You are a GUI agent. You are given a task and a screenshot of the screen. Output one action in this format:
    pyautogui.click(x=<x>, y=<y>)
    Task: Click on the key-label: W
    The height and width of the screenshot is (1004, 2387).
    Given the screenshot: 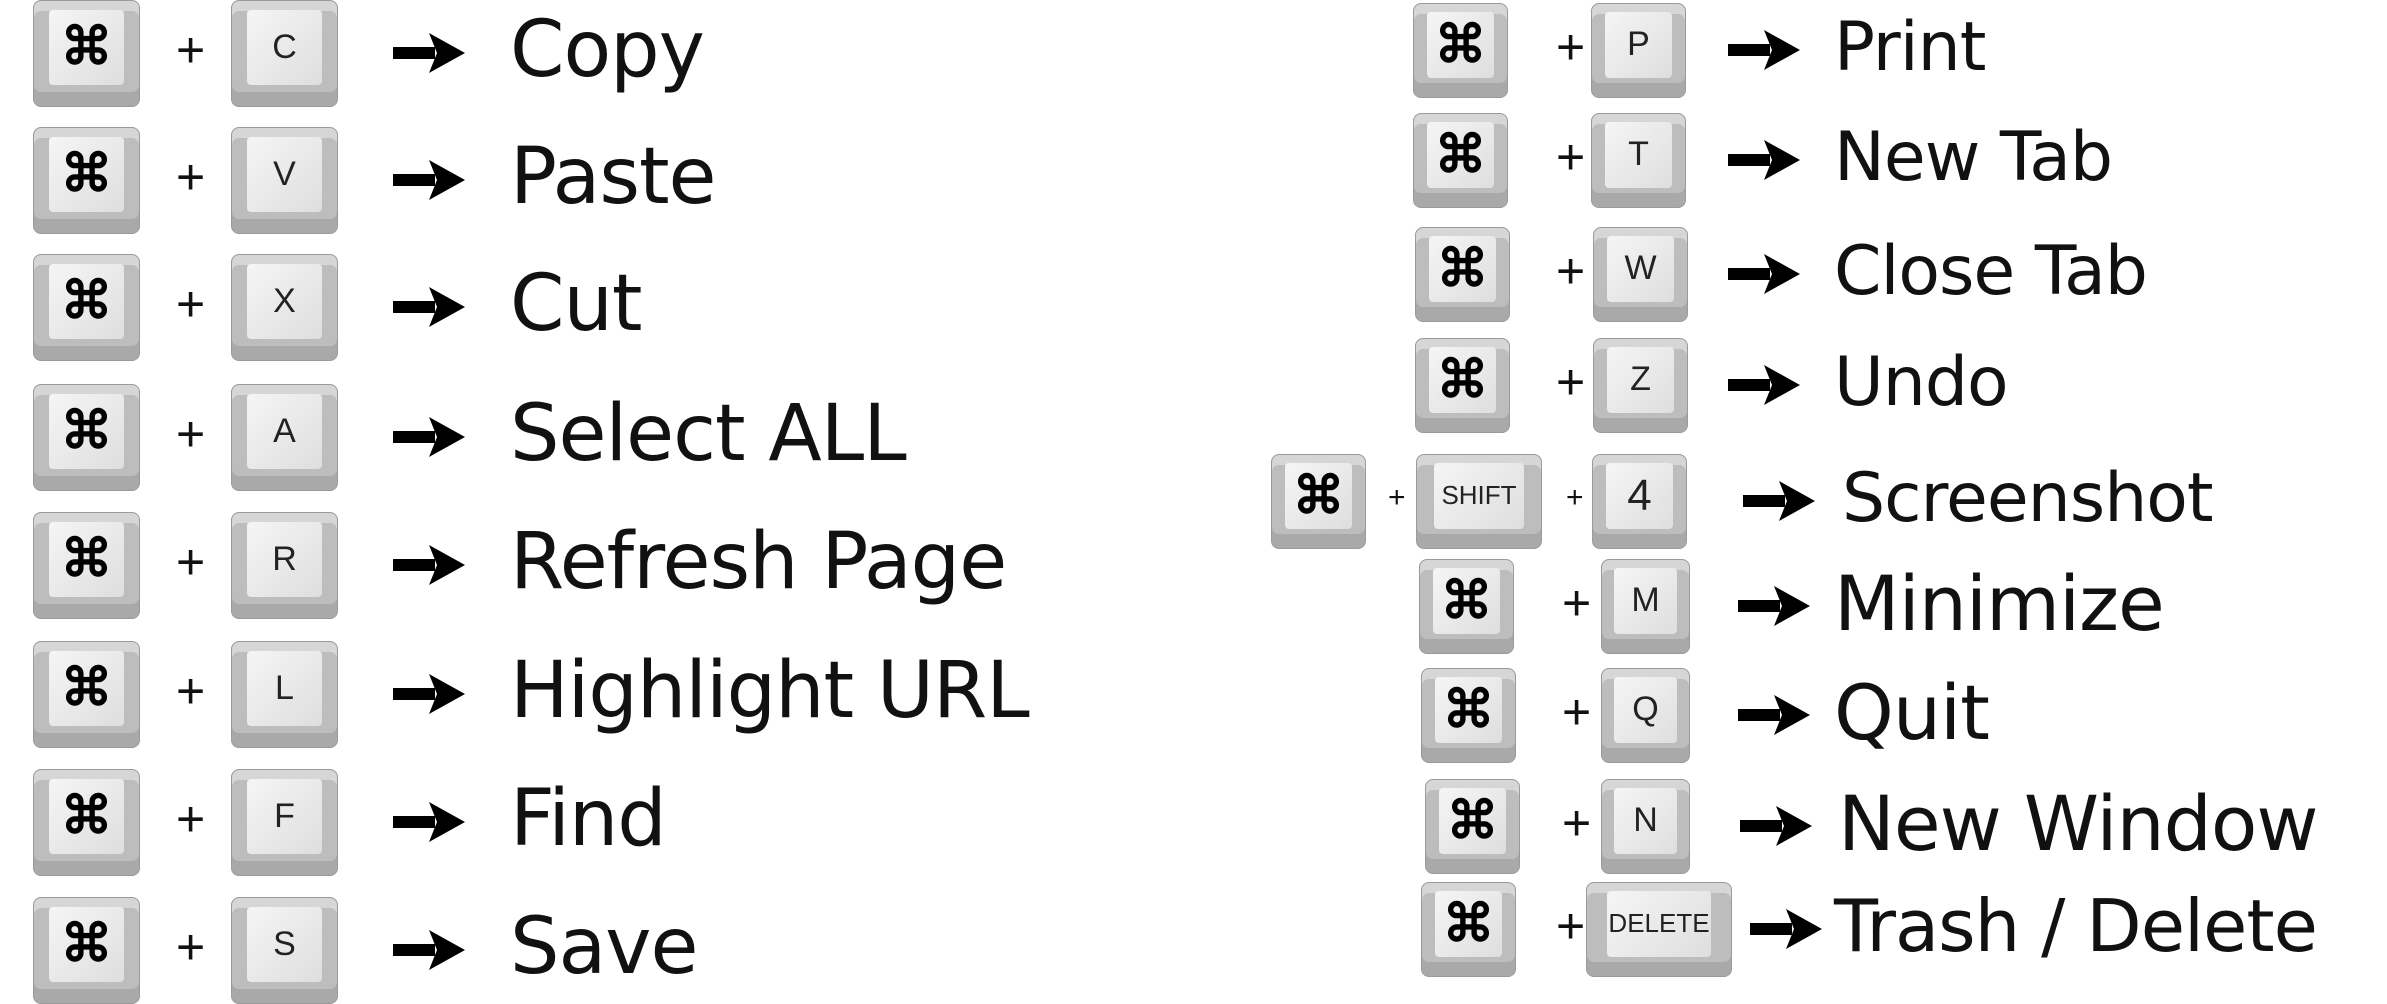 What is the action you would take?
    pyautogui.click(x=1640, y=268)
    